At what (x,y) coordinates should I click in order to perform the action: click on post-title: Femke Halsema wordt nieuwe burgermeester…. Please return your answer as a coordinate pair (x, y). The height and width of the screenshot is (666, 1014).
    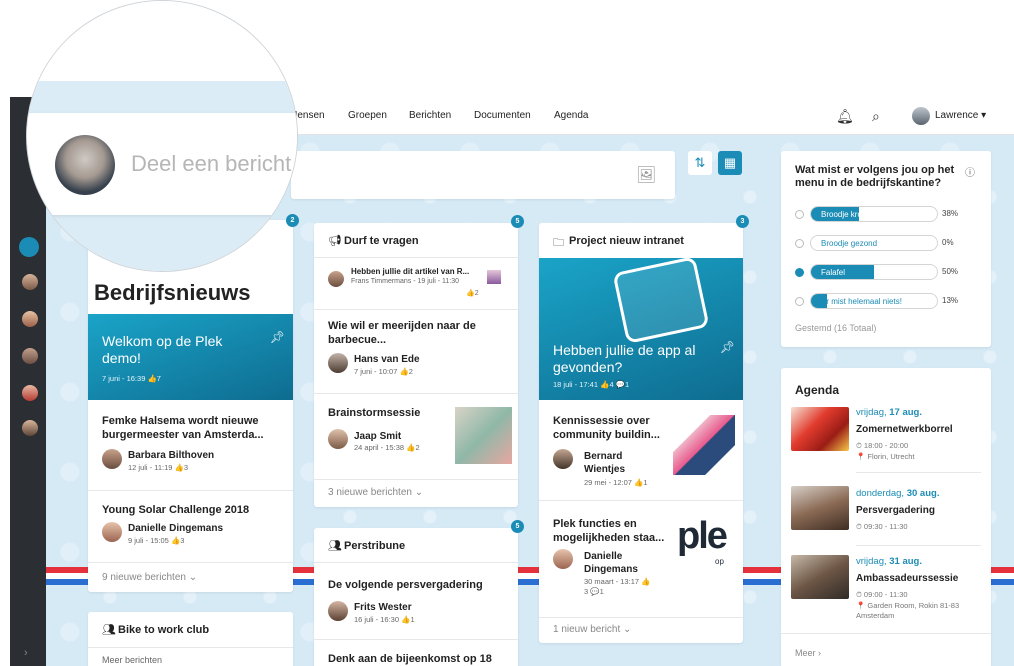
    Looking at the image, I should click on (189, 428).